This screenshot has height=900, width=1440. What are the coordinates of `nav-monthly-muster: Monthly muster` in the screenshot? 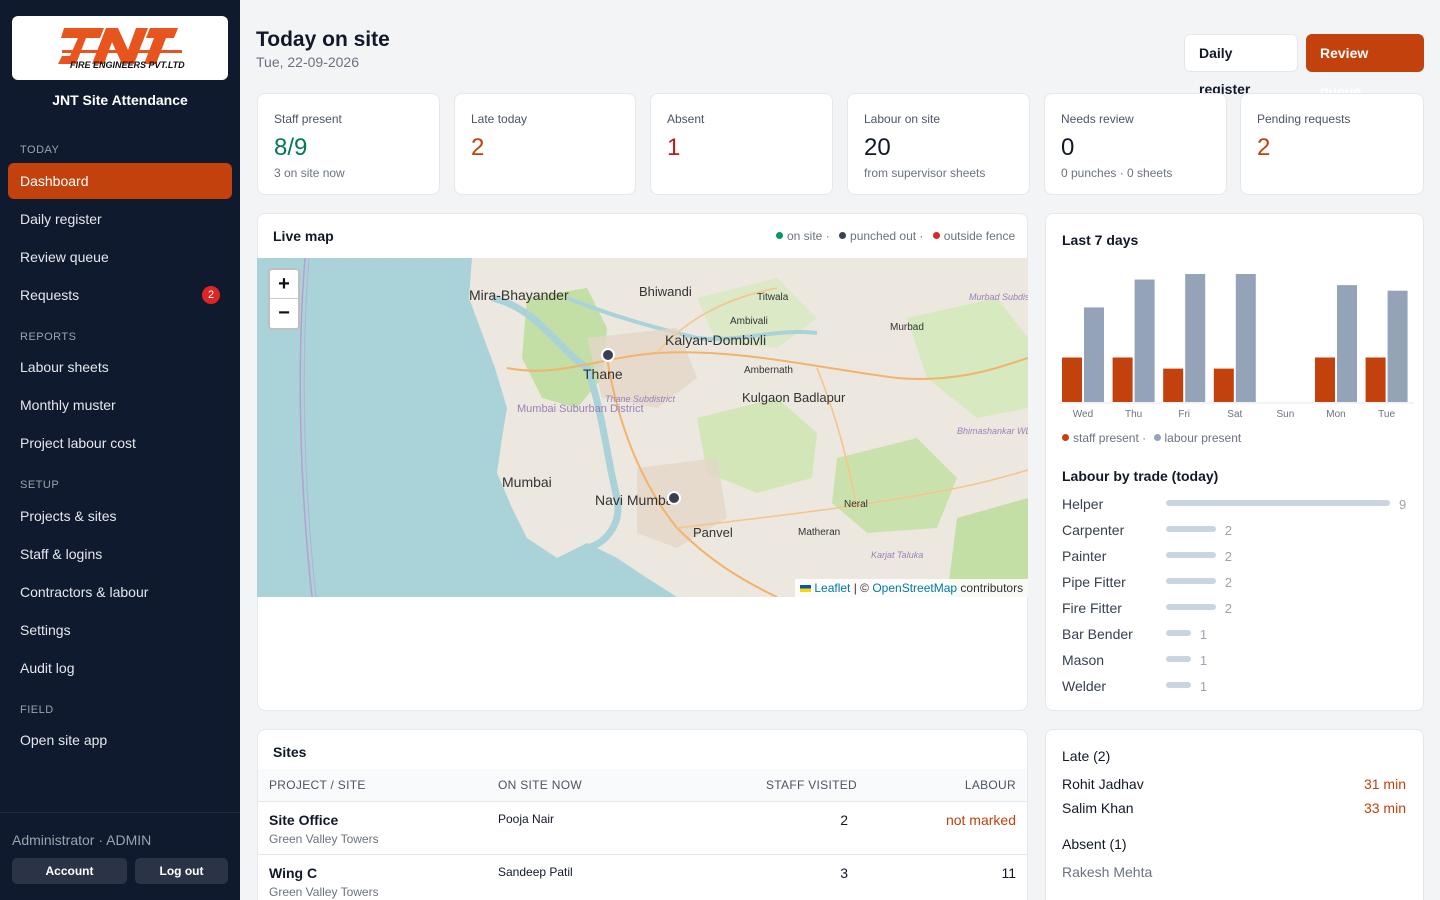 It's located at (120, 405).